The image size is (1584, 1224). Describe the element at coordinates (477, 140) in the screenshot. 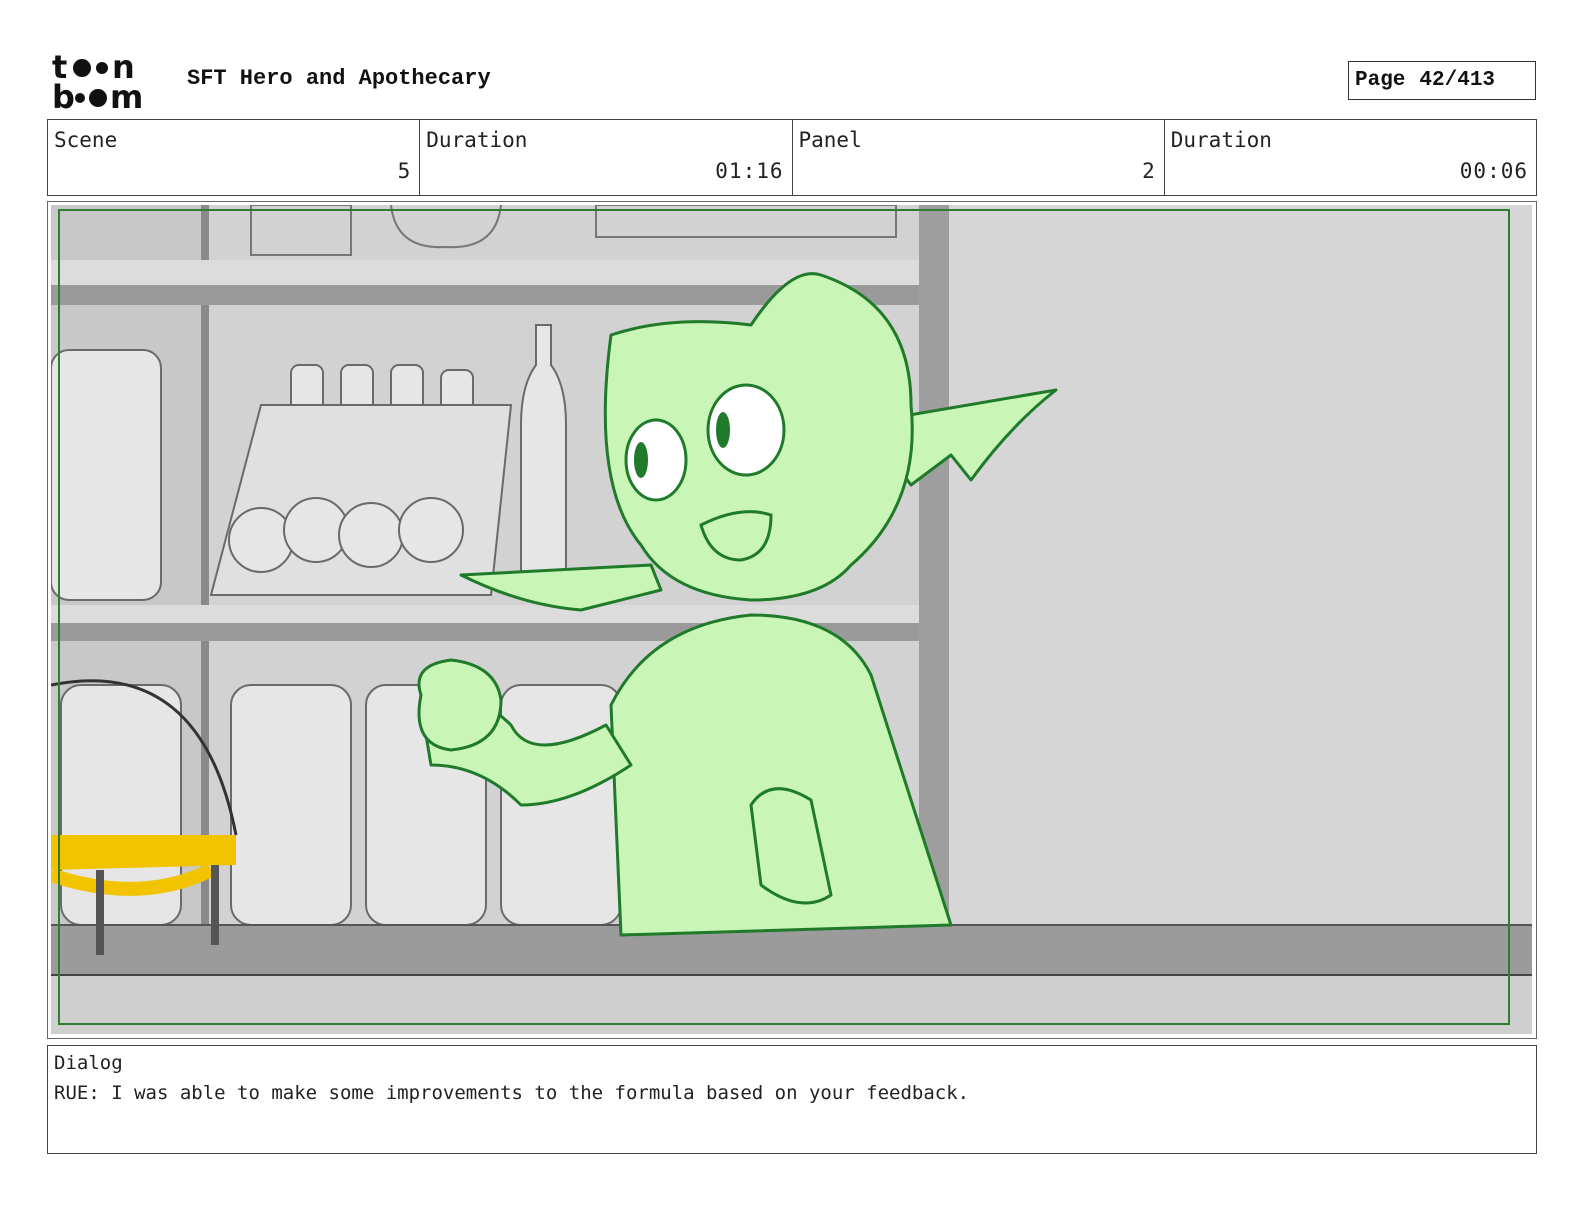

I see `scene-duration-label: Duration` at that location.